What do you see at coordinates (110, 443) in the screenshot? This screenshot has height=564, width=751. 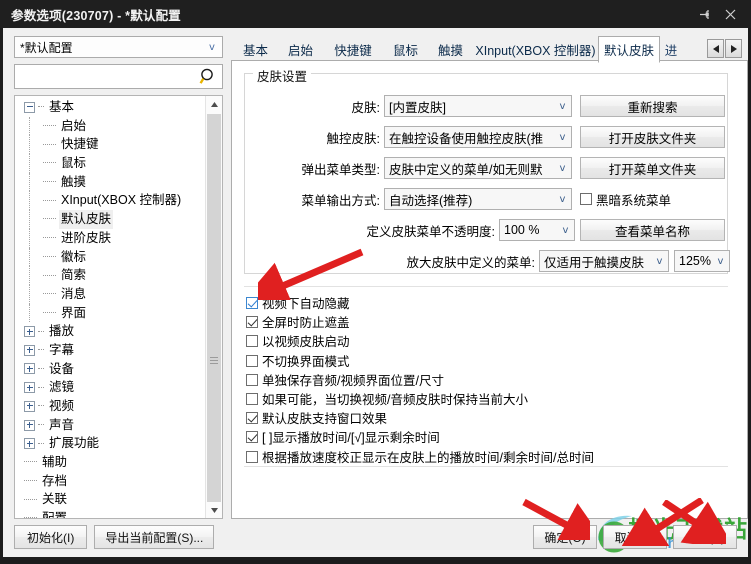 I see `tree-item-18: 扩展功能` at bounding box center [110, 443].